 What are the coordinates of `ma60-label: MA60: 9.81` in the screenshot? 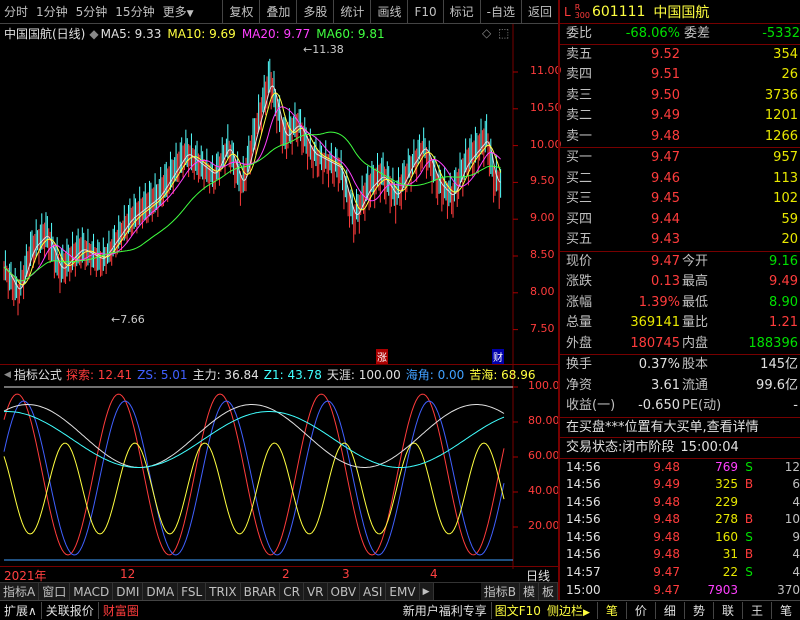 It's located at (350, 33).